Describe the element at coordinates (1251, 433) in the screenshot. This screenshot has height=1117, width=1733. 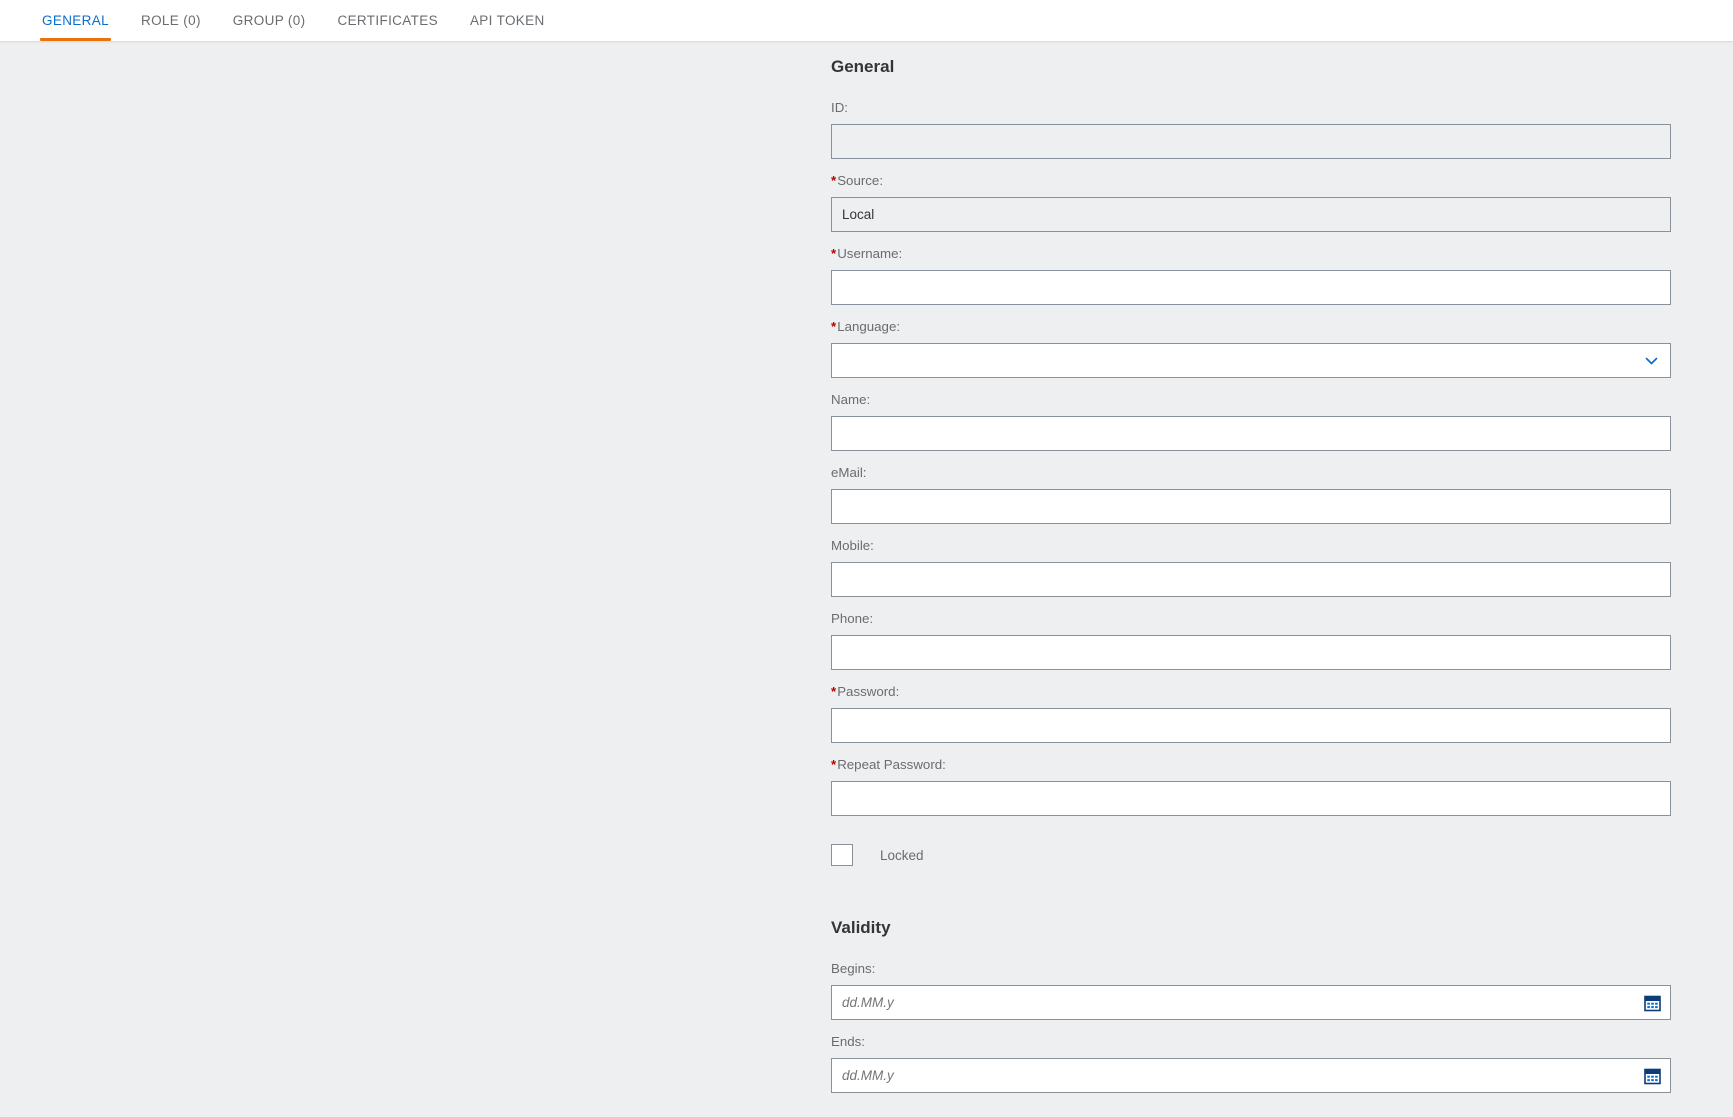
I see `input-name` at that location.